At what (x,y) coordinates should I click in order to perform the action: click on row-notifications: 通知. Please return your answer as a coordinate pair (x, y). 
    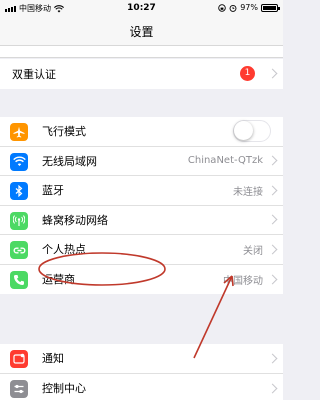
    Looking at the image, I should click on (141, 359).